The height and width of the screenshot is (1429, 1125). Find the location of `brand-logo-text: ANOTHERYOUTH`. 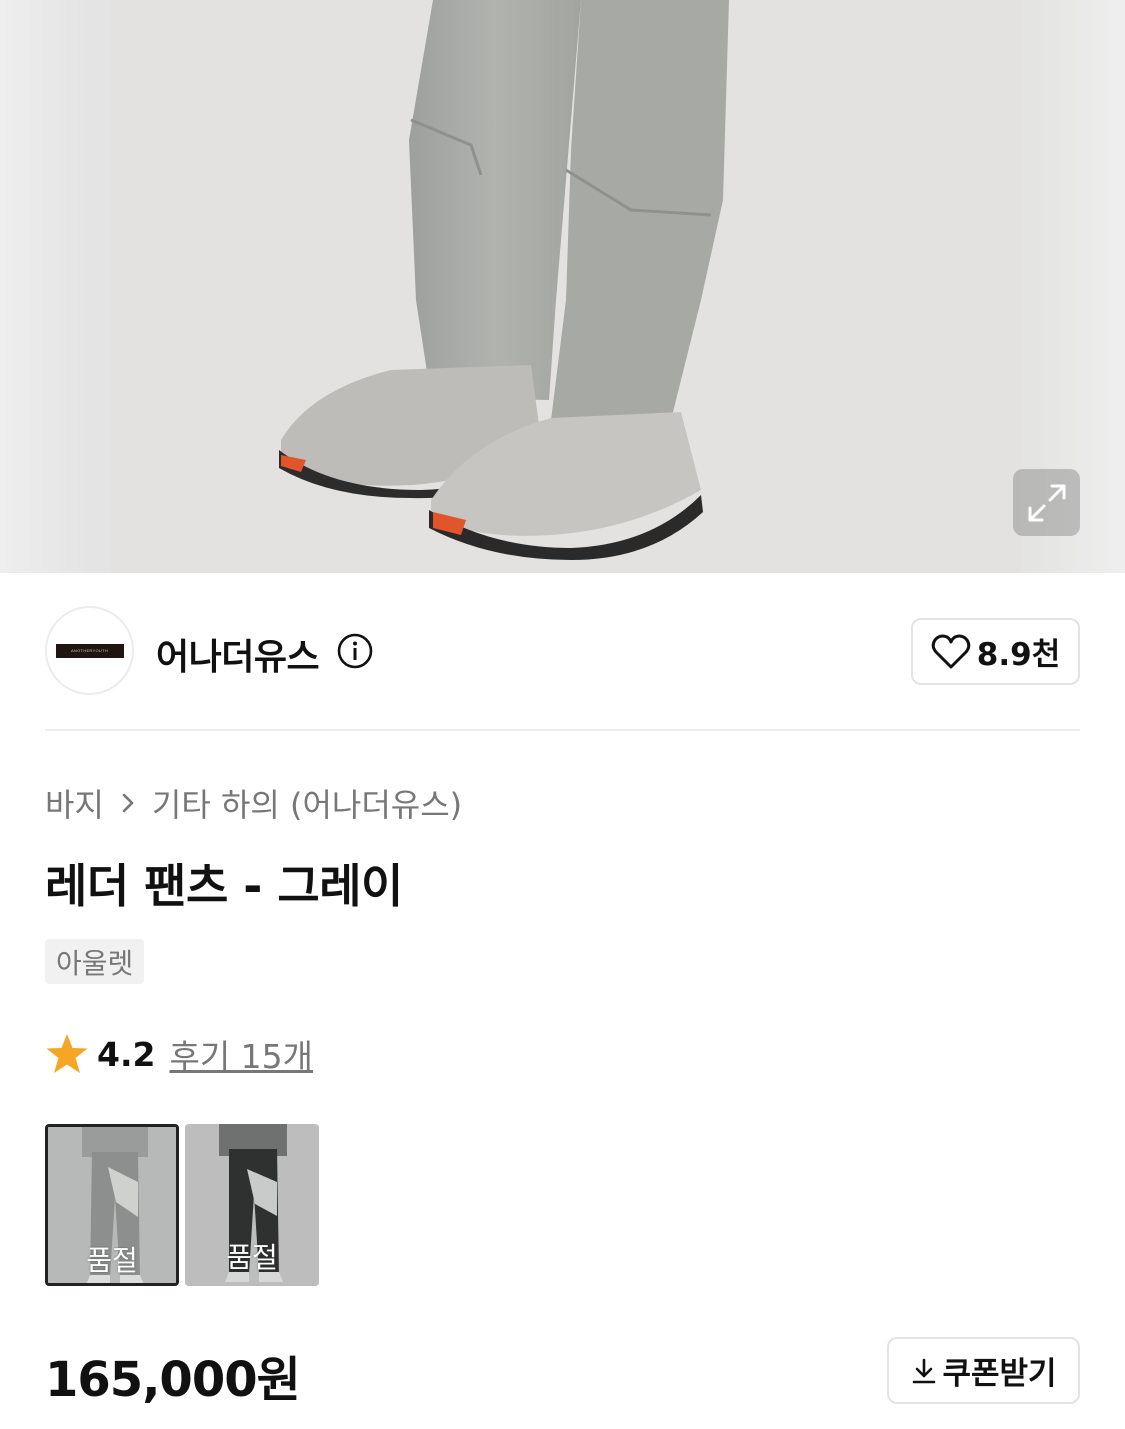

brand-logo-text: ANOTHERYOUTH is located at coordinates (89, 650).